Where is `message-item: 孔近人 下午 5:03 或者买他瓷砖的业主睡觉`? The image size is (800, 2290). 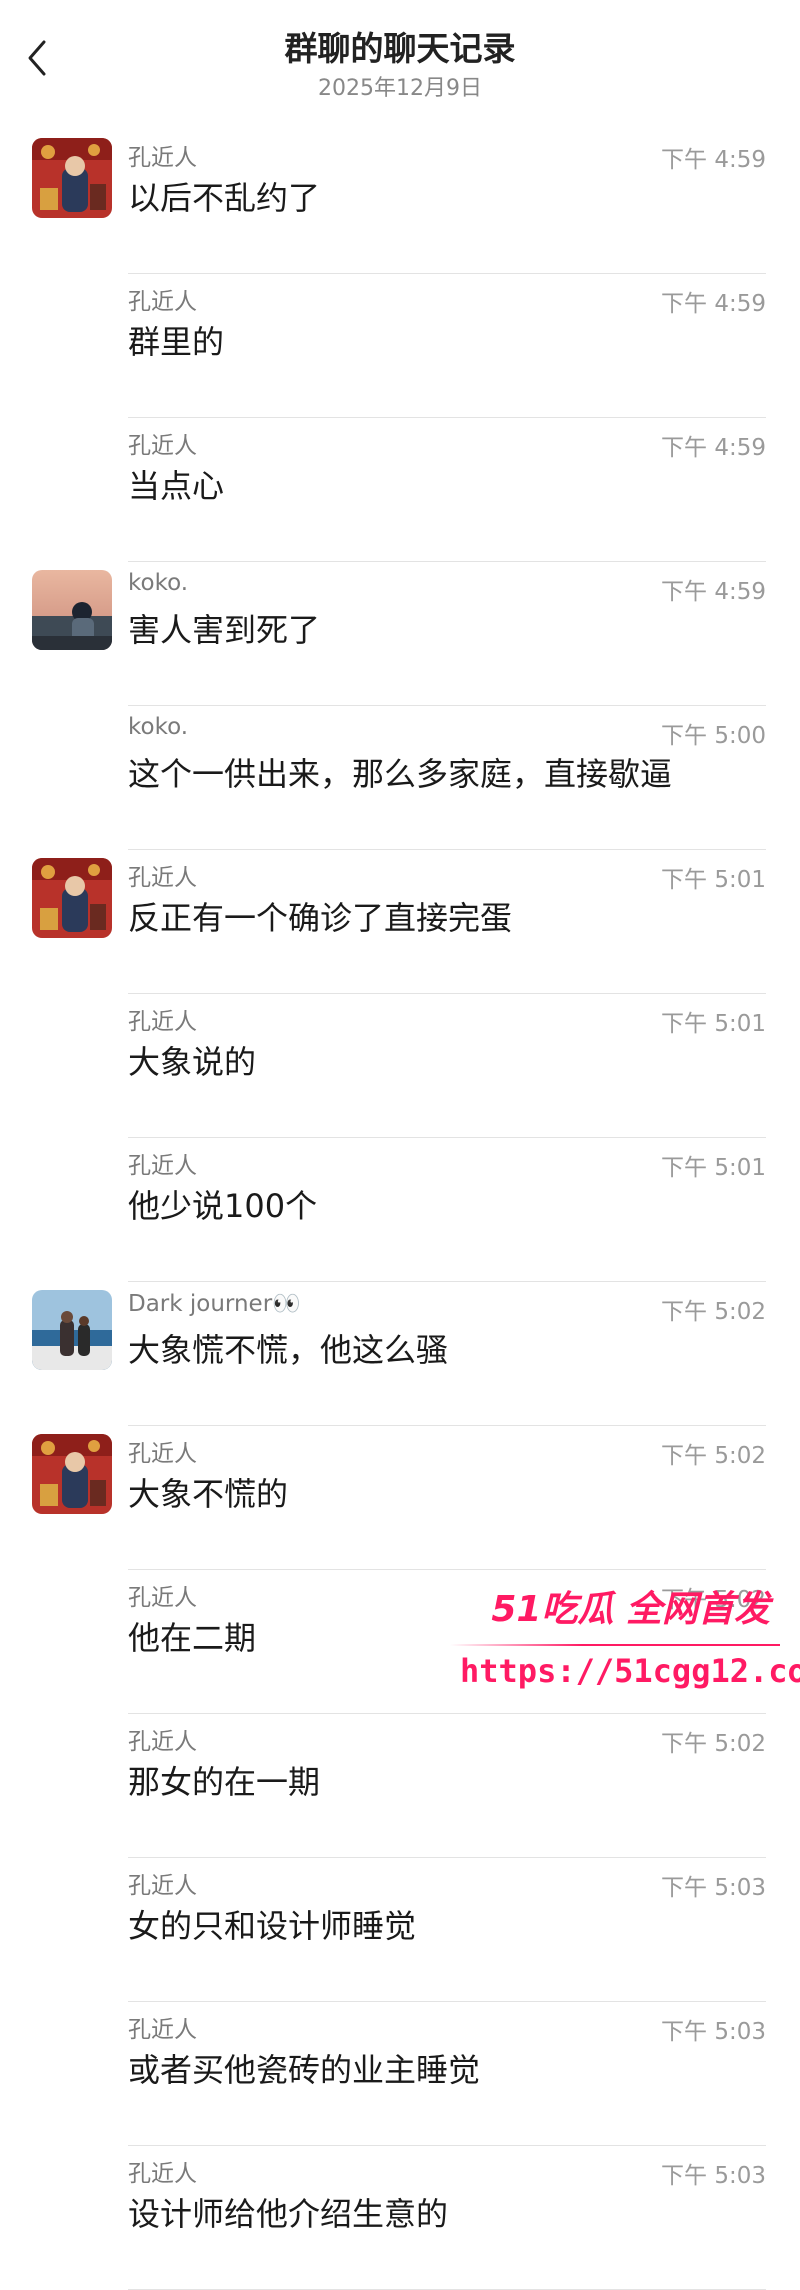
message-item: 孔近人 下午 5:03 或者买他瓷砖的业主睡觉 is located at coordinates (400, 2074).